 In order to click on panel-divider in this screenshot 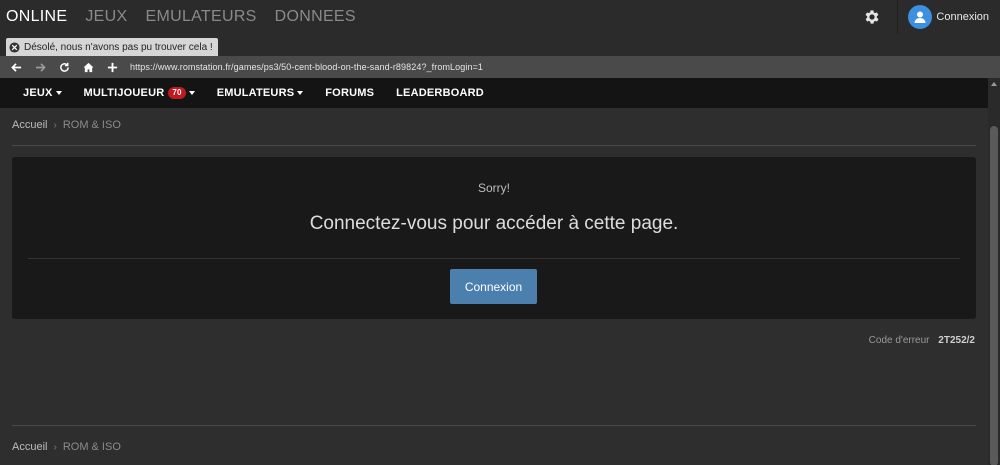, I will do `click(494, 258)`.